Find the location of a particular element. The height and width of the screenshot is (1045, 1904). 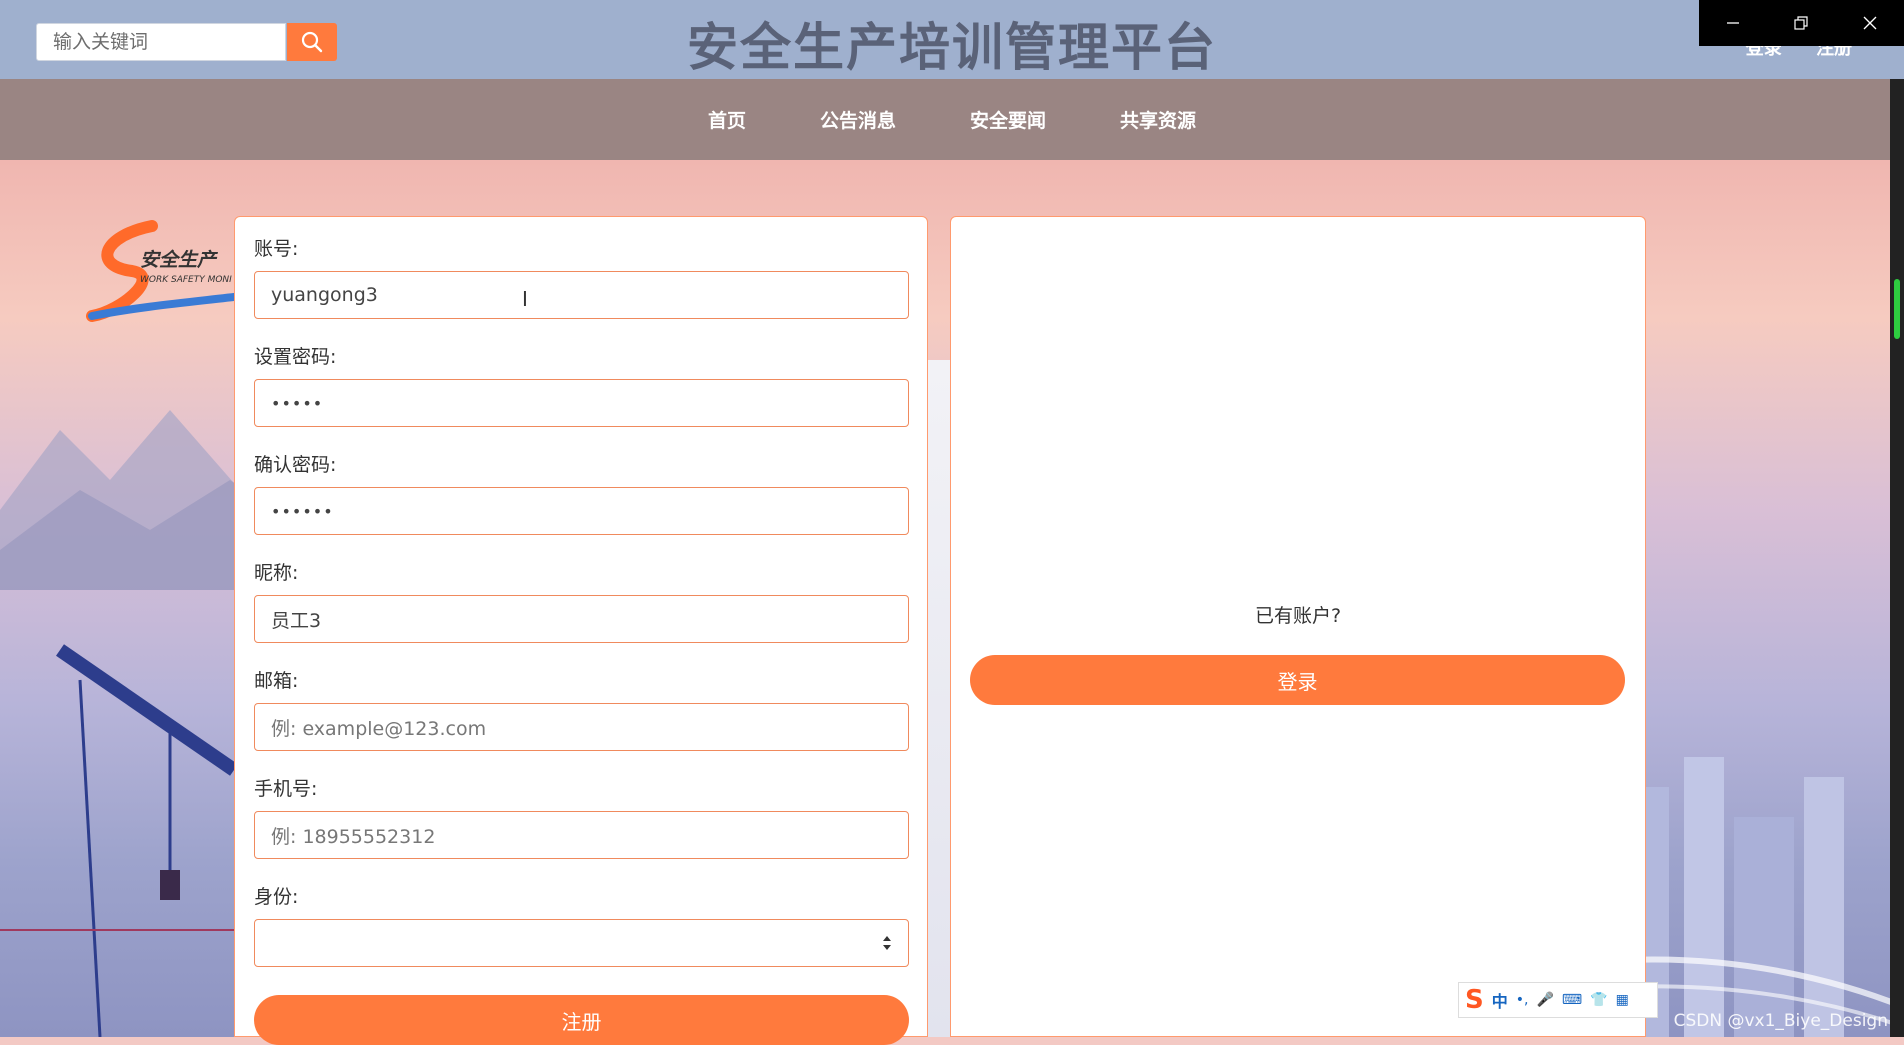

logo-text-en: WORK SAFETY MONI is located at coordinates (186, 280).